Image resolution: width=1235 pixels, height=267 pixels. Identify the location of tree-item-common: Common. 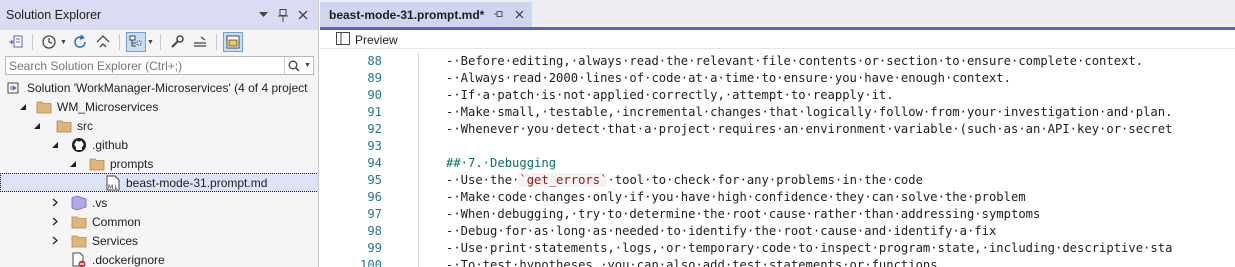
(159, 221).